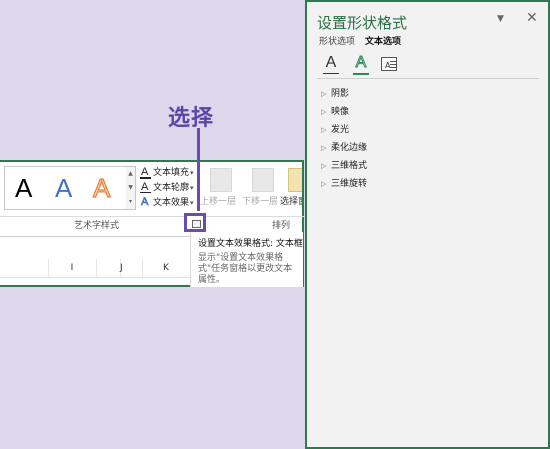 Image resolution: width=550 pixels, height=449 pixels. Describe the element at coordinates (532, 18) in the screenshot. I see `close-icon: ✕` at that location.